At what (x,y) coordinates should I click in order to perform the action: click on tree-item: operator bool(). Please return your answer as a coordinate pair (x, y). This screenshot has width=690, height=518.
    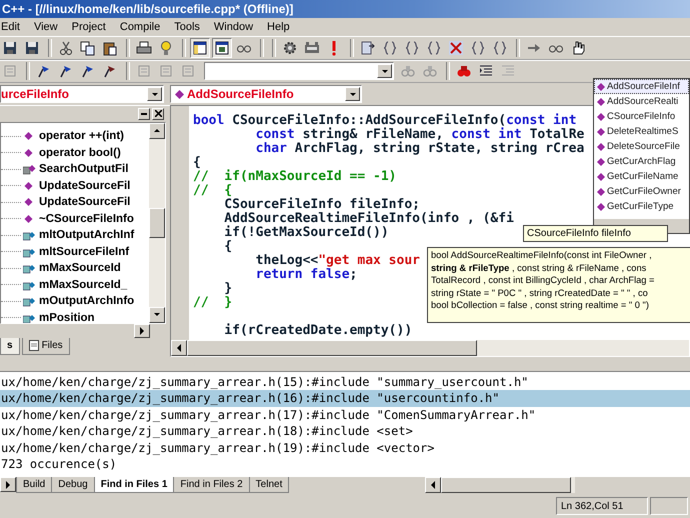
    Looking at the image, I should click on (80, 152).